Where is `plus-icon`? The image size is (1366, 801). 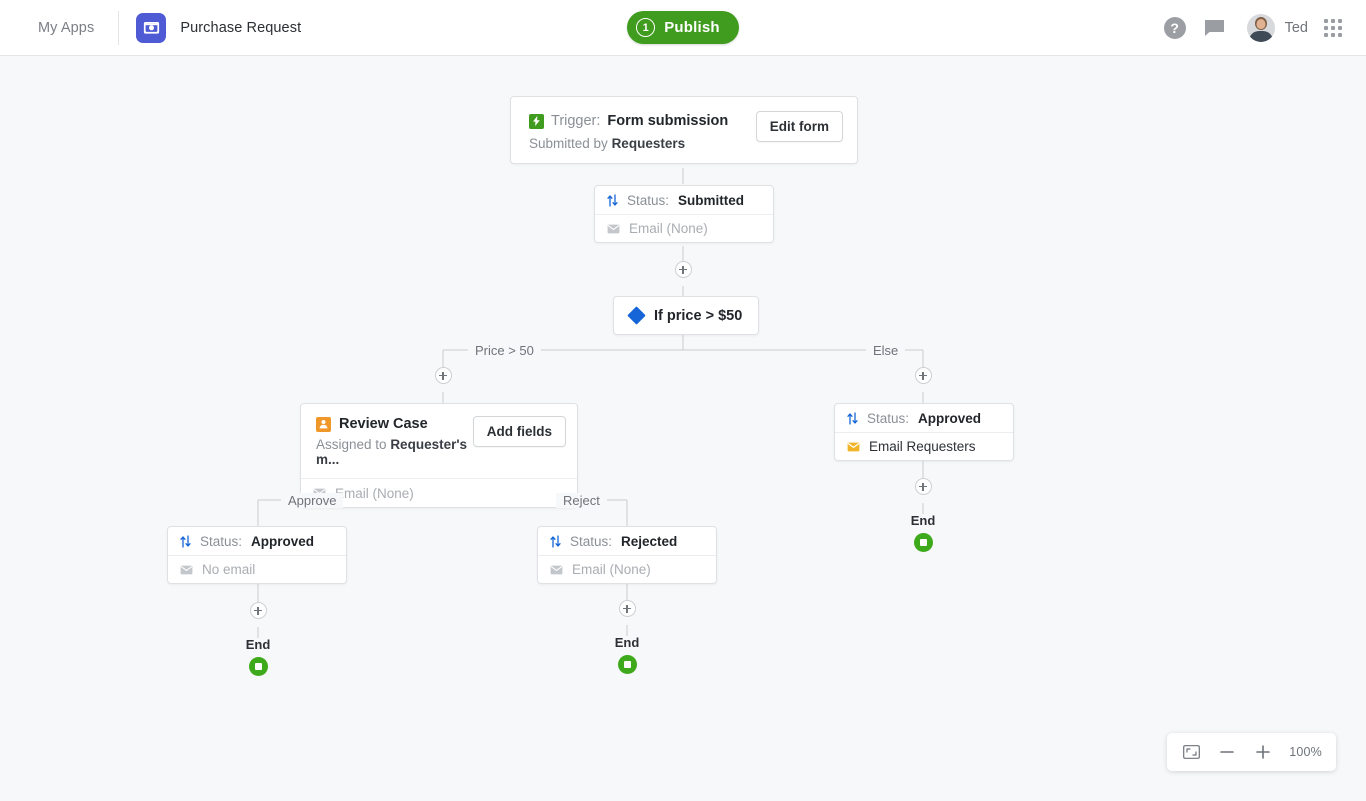
plus-icon is located at coordinates (1263, 752).